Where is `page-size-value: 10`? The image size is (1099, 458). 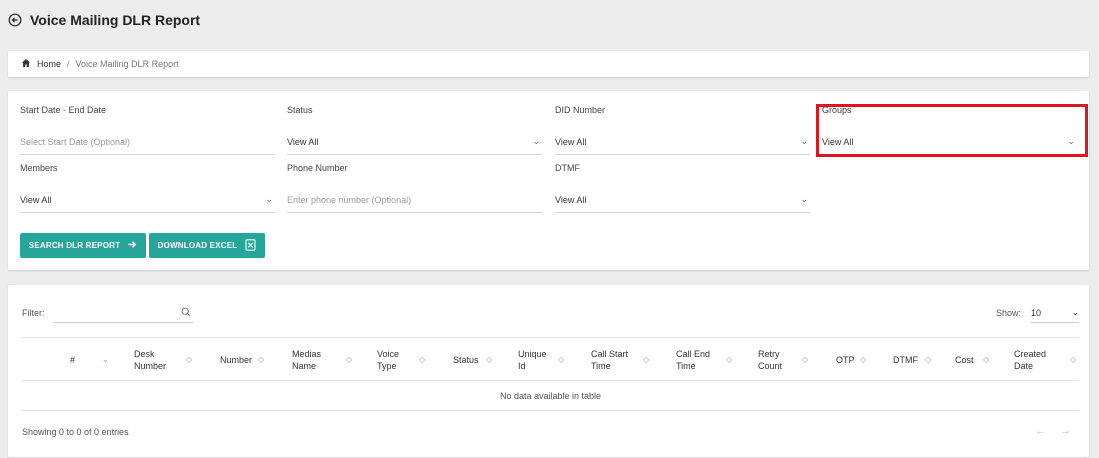
page-size-value: 10 is located at coordinates (1036, 312).